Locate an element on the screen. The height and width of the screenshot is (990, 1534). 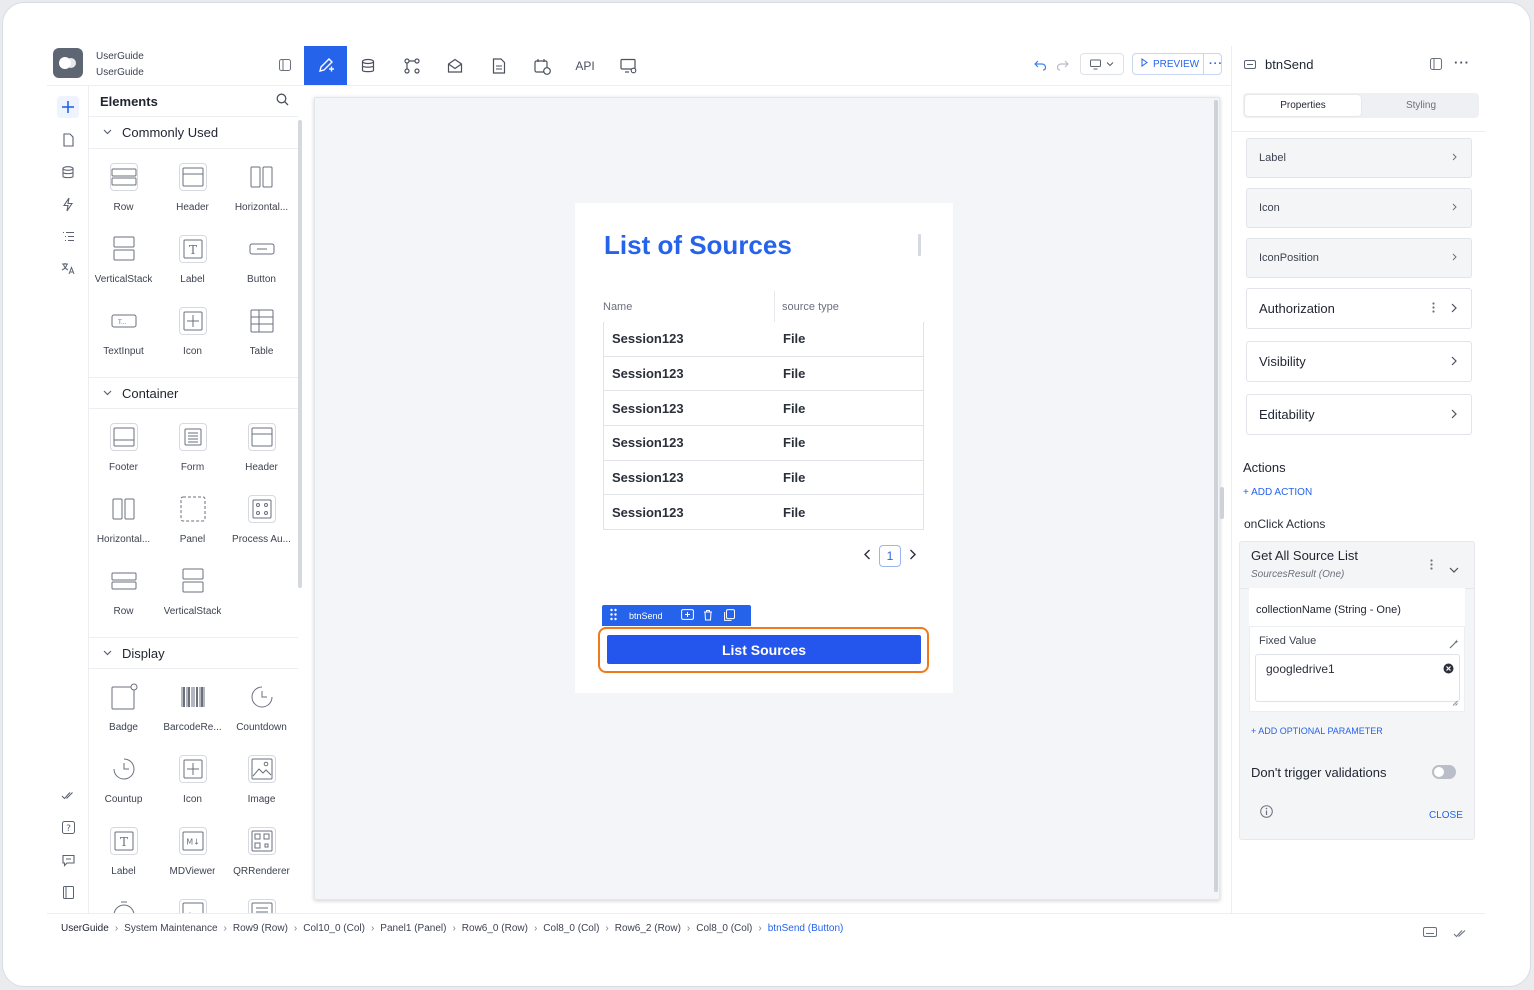
tab-styling: Styling is located at coordinates (1421, 105).